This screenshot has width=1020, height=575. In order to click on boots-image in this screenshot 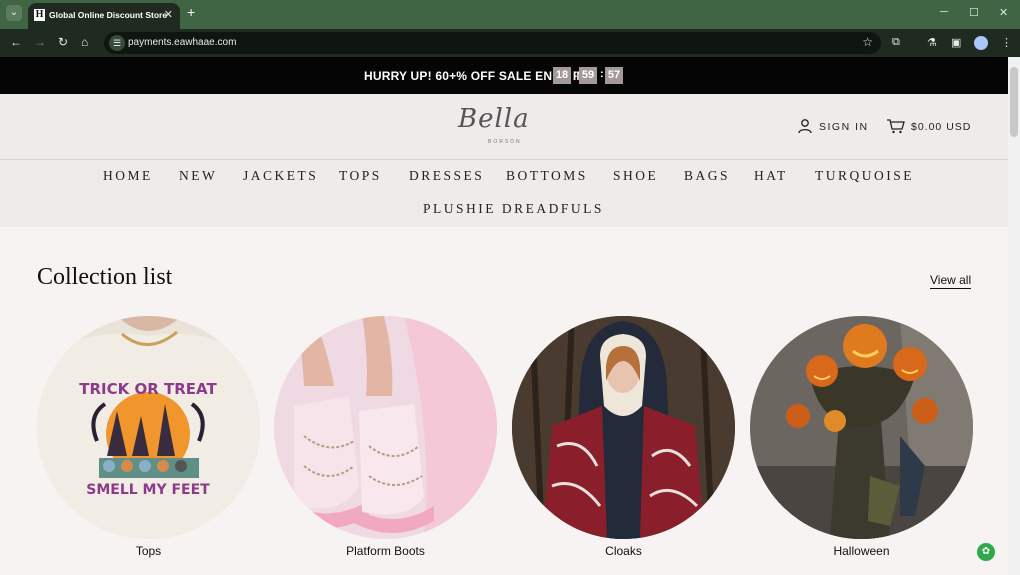, I will do `click(385, 427)`.